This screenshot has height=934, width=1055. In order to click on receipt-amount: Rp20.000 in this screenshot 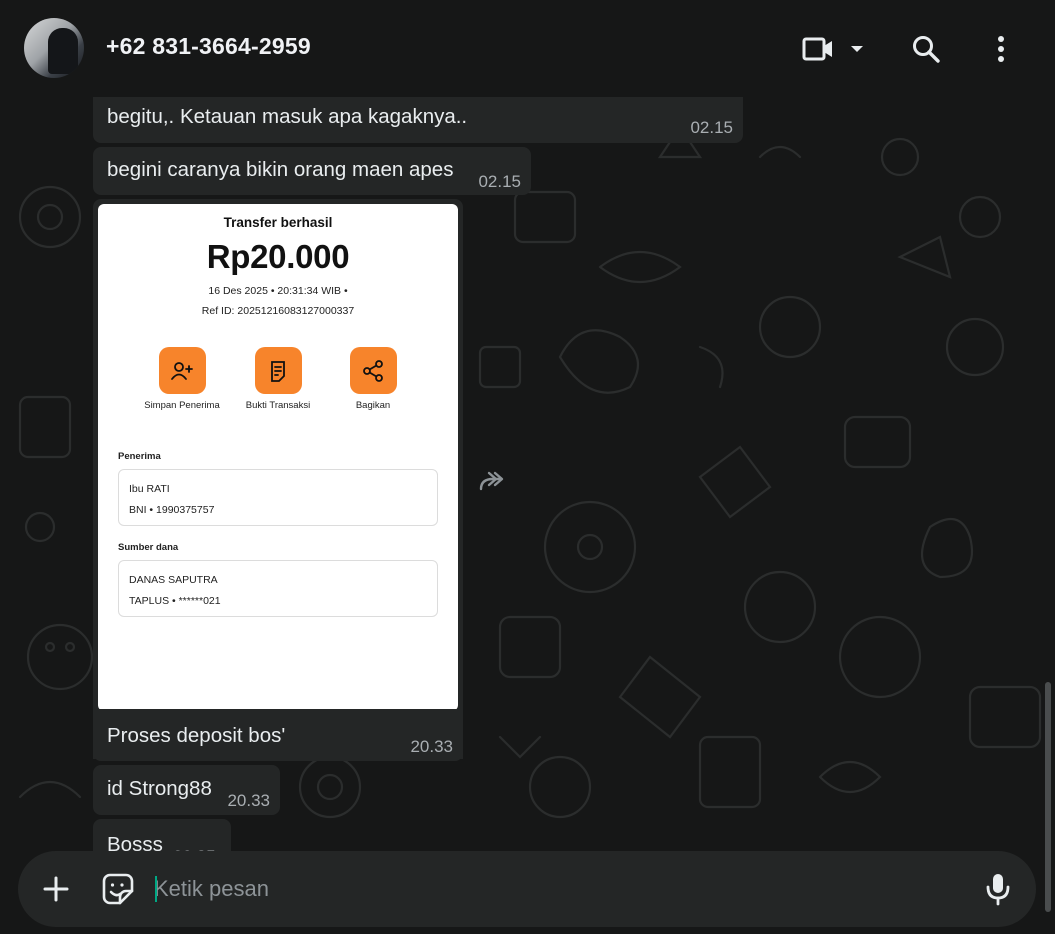, I will do `click(278, 256)`.